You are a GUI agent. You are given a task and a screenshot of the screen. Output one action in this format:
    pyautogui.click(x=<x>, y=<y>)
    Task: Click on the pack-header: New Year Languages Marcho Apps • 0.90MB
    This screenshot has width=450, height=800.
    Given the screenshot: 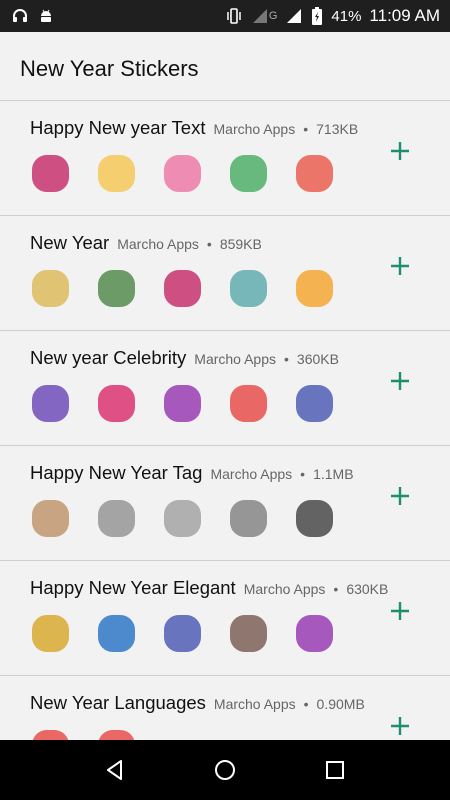 What is the action you would take?
    pyautogui.click(x=197, y=703)
    